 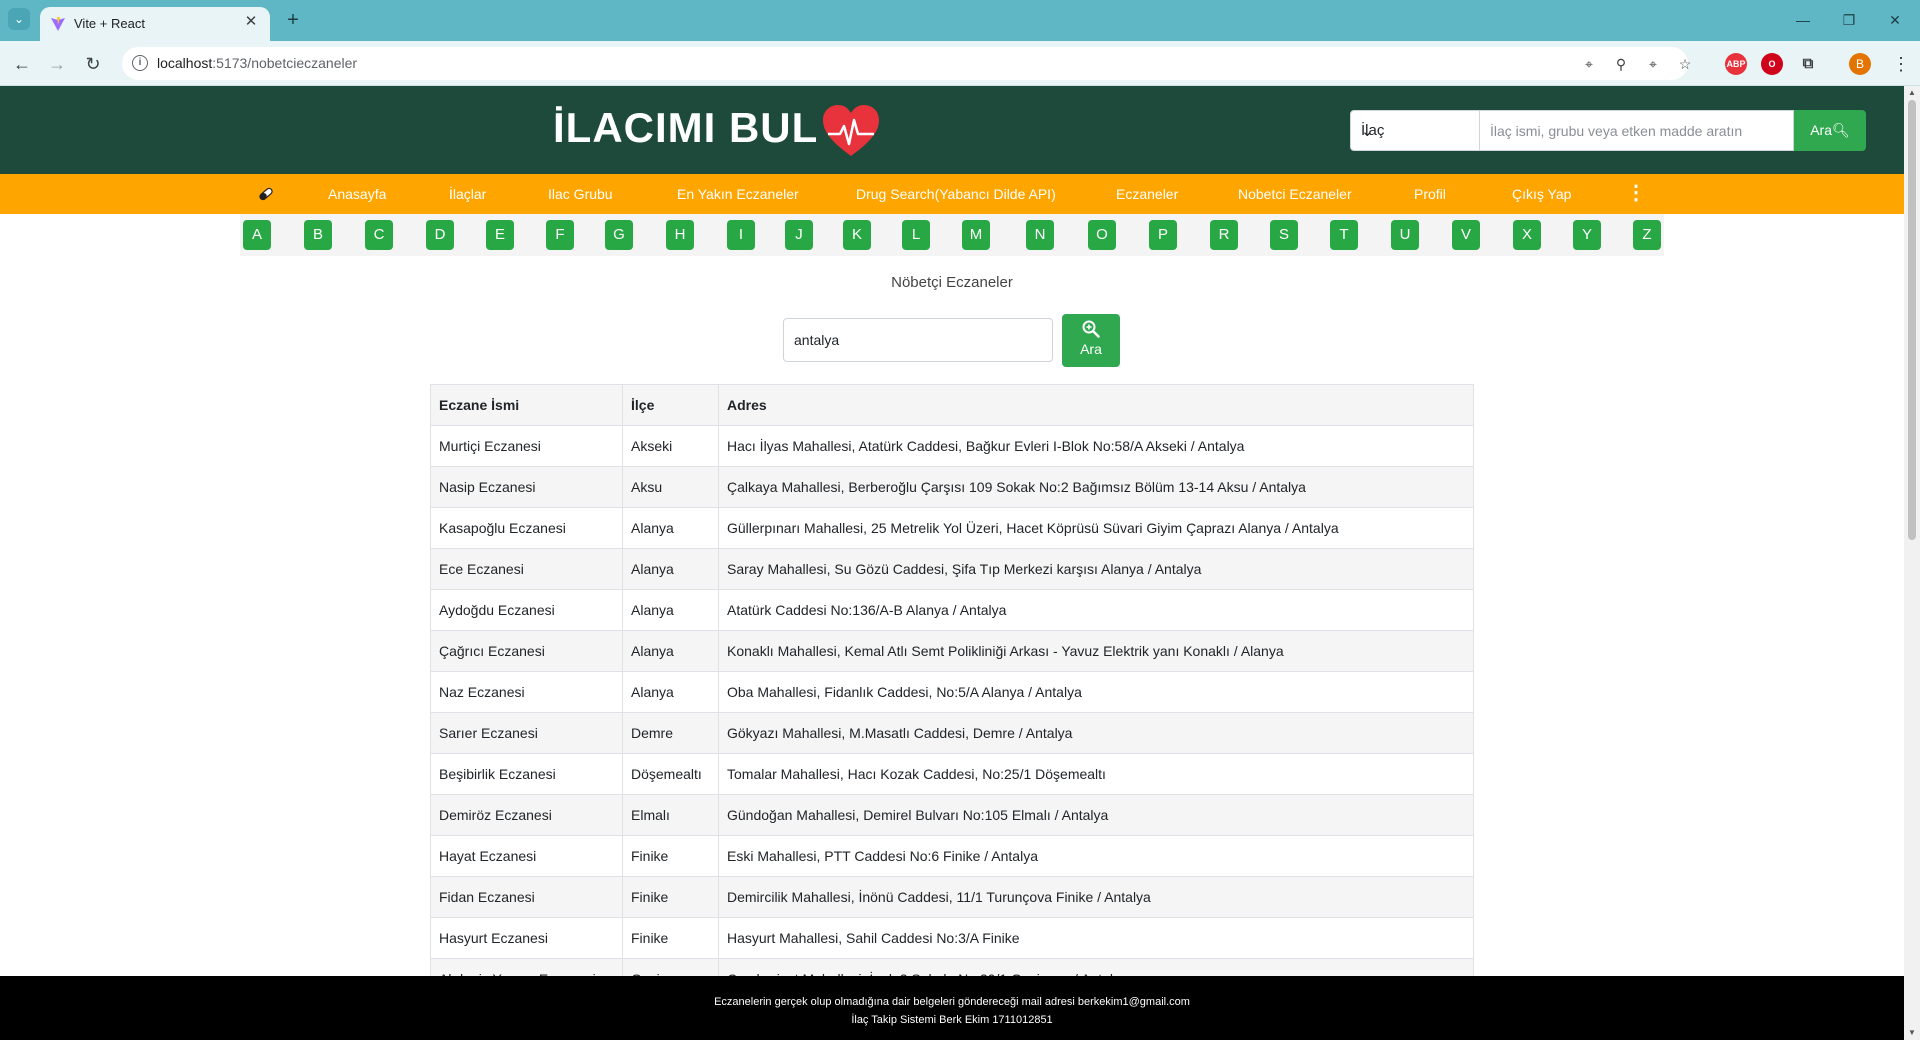 What do you see at coordinates (467, 194) in the screenshot?
I see `nav-ilaclar: İlaçlar` at bounding box center [467, 194].